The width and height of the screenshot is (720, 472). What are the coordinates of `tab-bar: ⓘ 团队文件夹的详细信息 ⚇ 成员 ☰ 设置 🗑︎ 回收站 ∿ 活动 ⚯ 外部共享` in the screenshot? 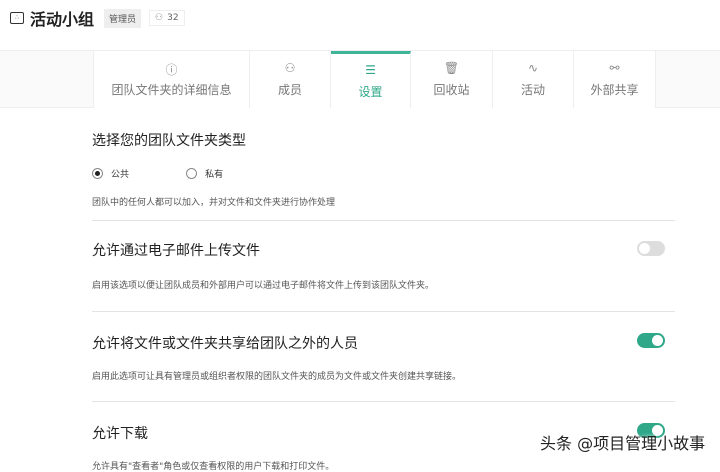 It's located at (360, 79).